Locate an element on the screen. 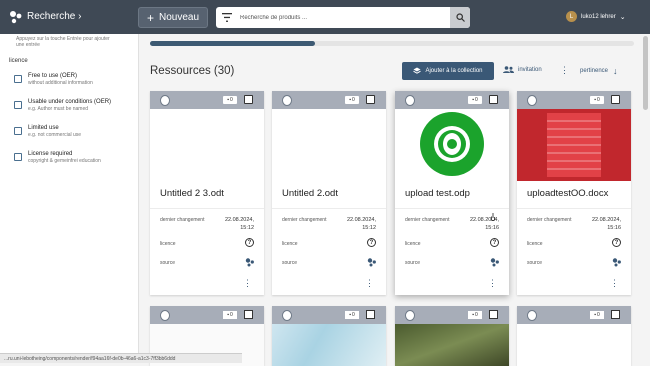  date-value: 22.08.2024, 15:12 is located at coordinates (361, 224).